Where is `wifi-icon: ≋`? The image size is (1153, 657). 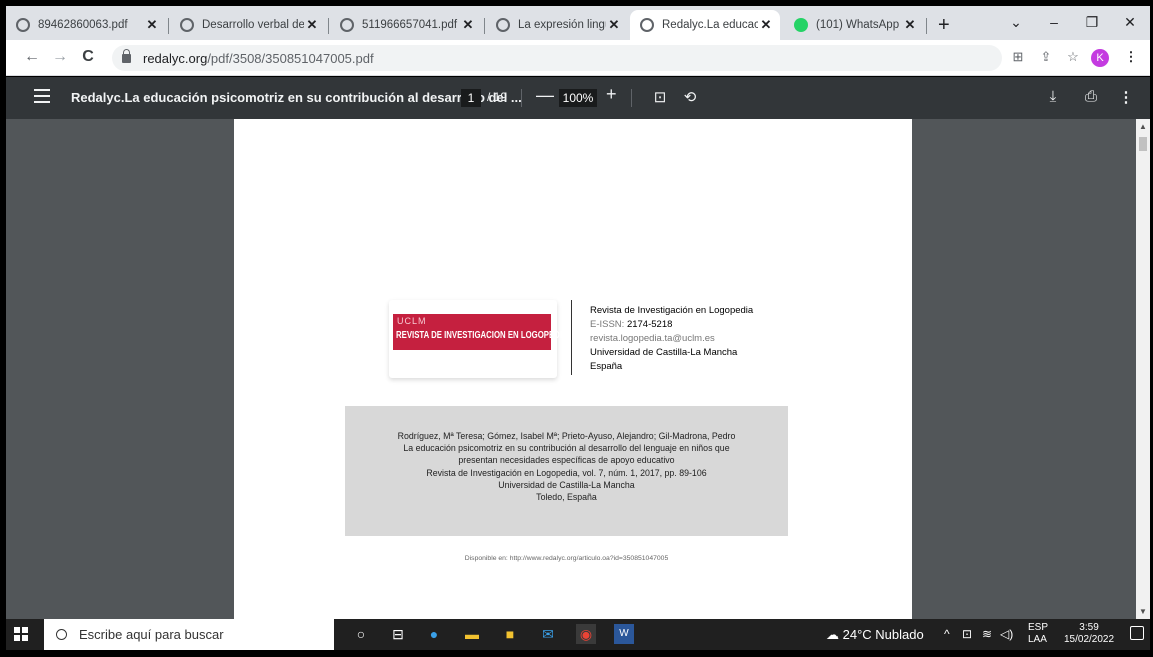
wifi-icon: ≋ is located at coordinates (987, 634).